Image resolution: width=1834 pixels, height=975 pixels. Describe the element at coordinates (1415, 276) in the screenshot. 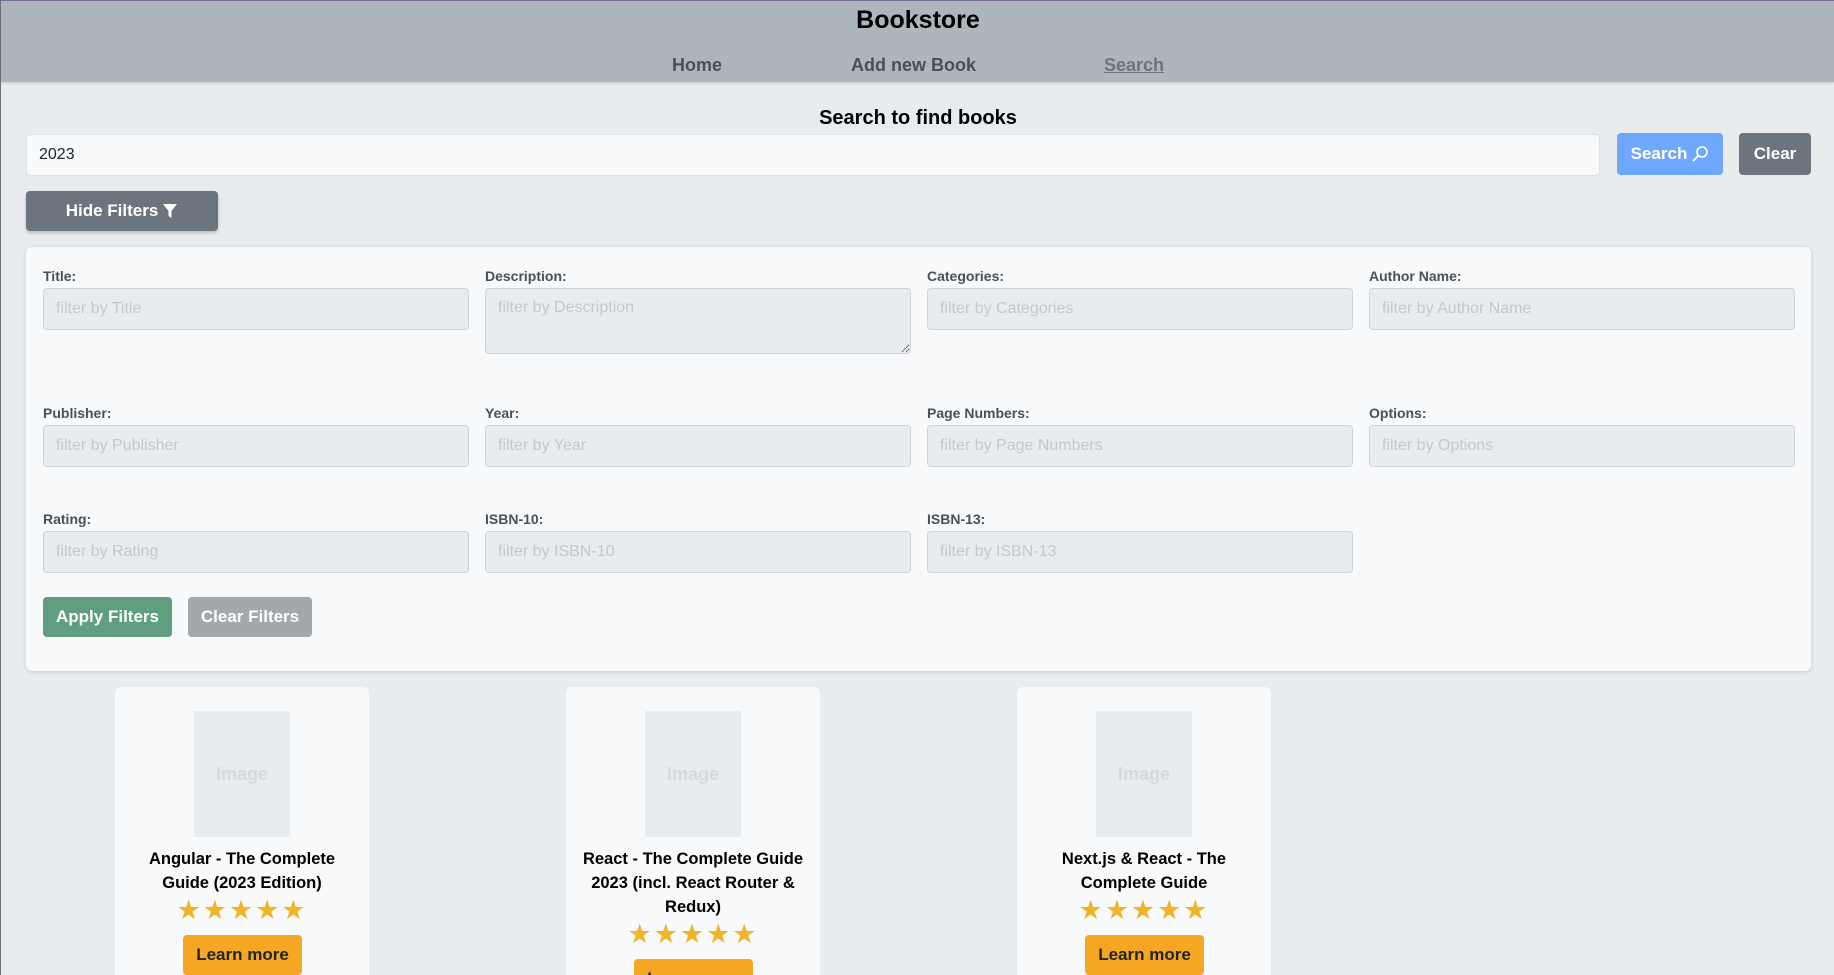

I see `author-filter-label: Author Name:` at that location.